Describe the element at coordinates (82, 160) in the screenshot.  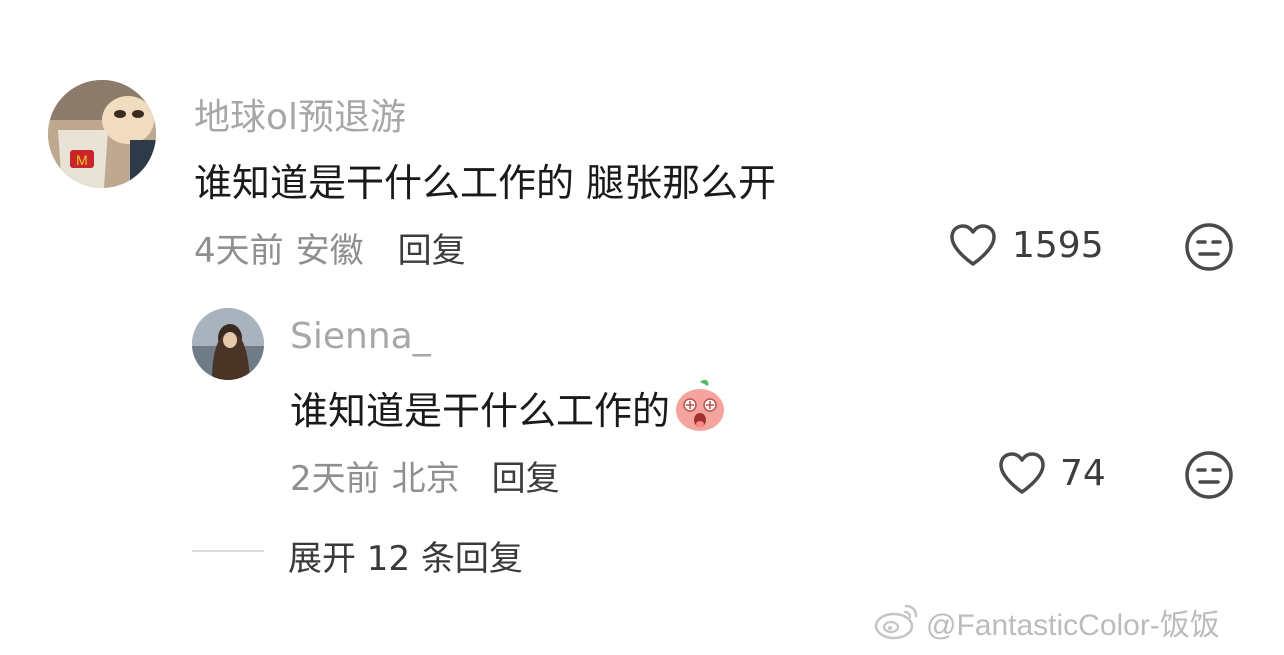
I see `svg-text: M` at that location.